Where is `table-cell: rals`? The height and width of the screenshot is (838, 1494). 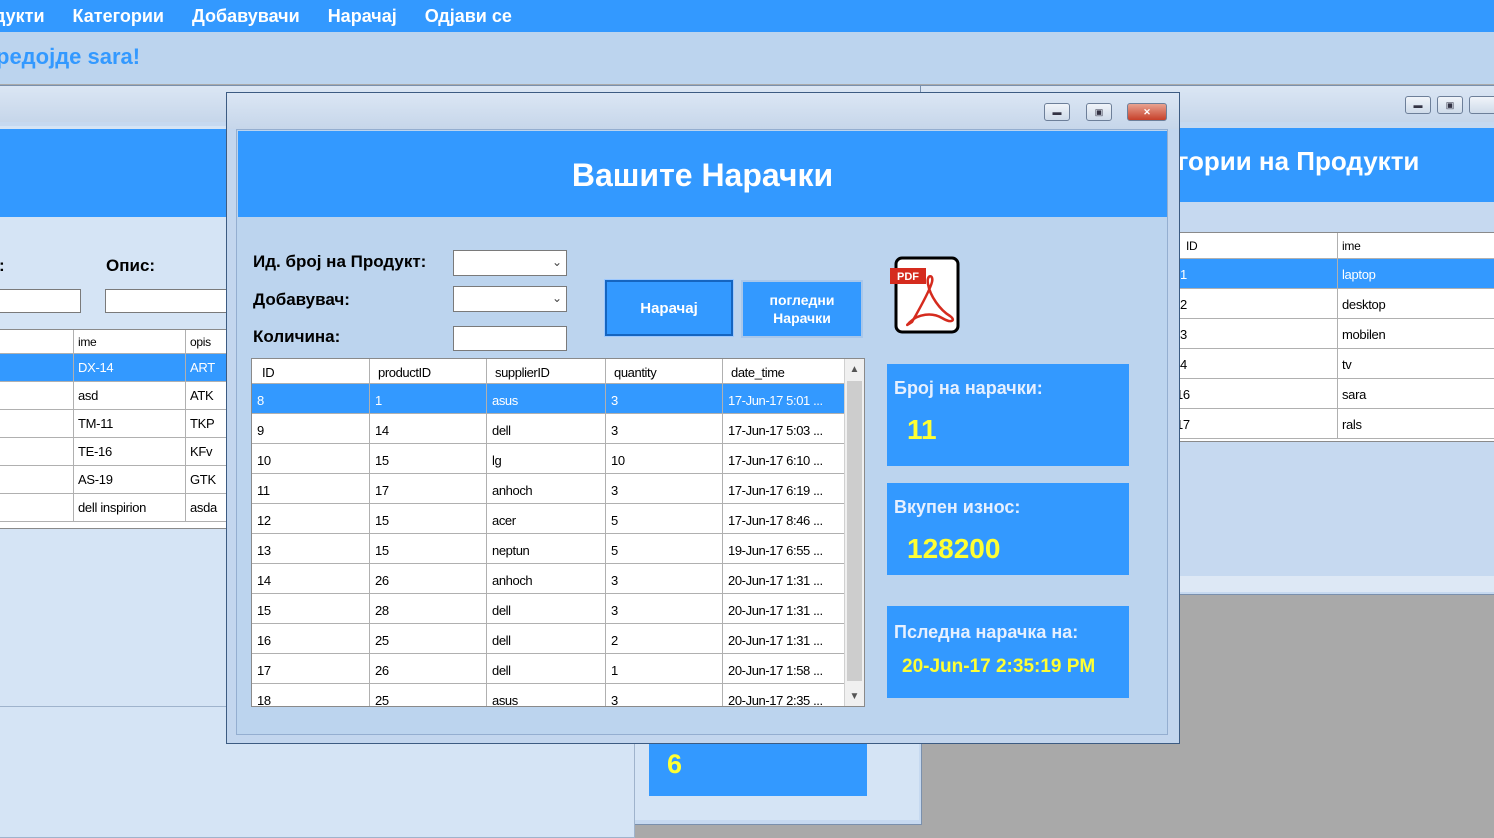 table-cell: rals is located at coordinates (1416, 423).